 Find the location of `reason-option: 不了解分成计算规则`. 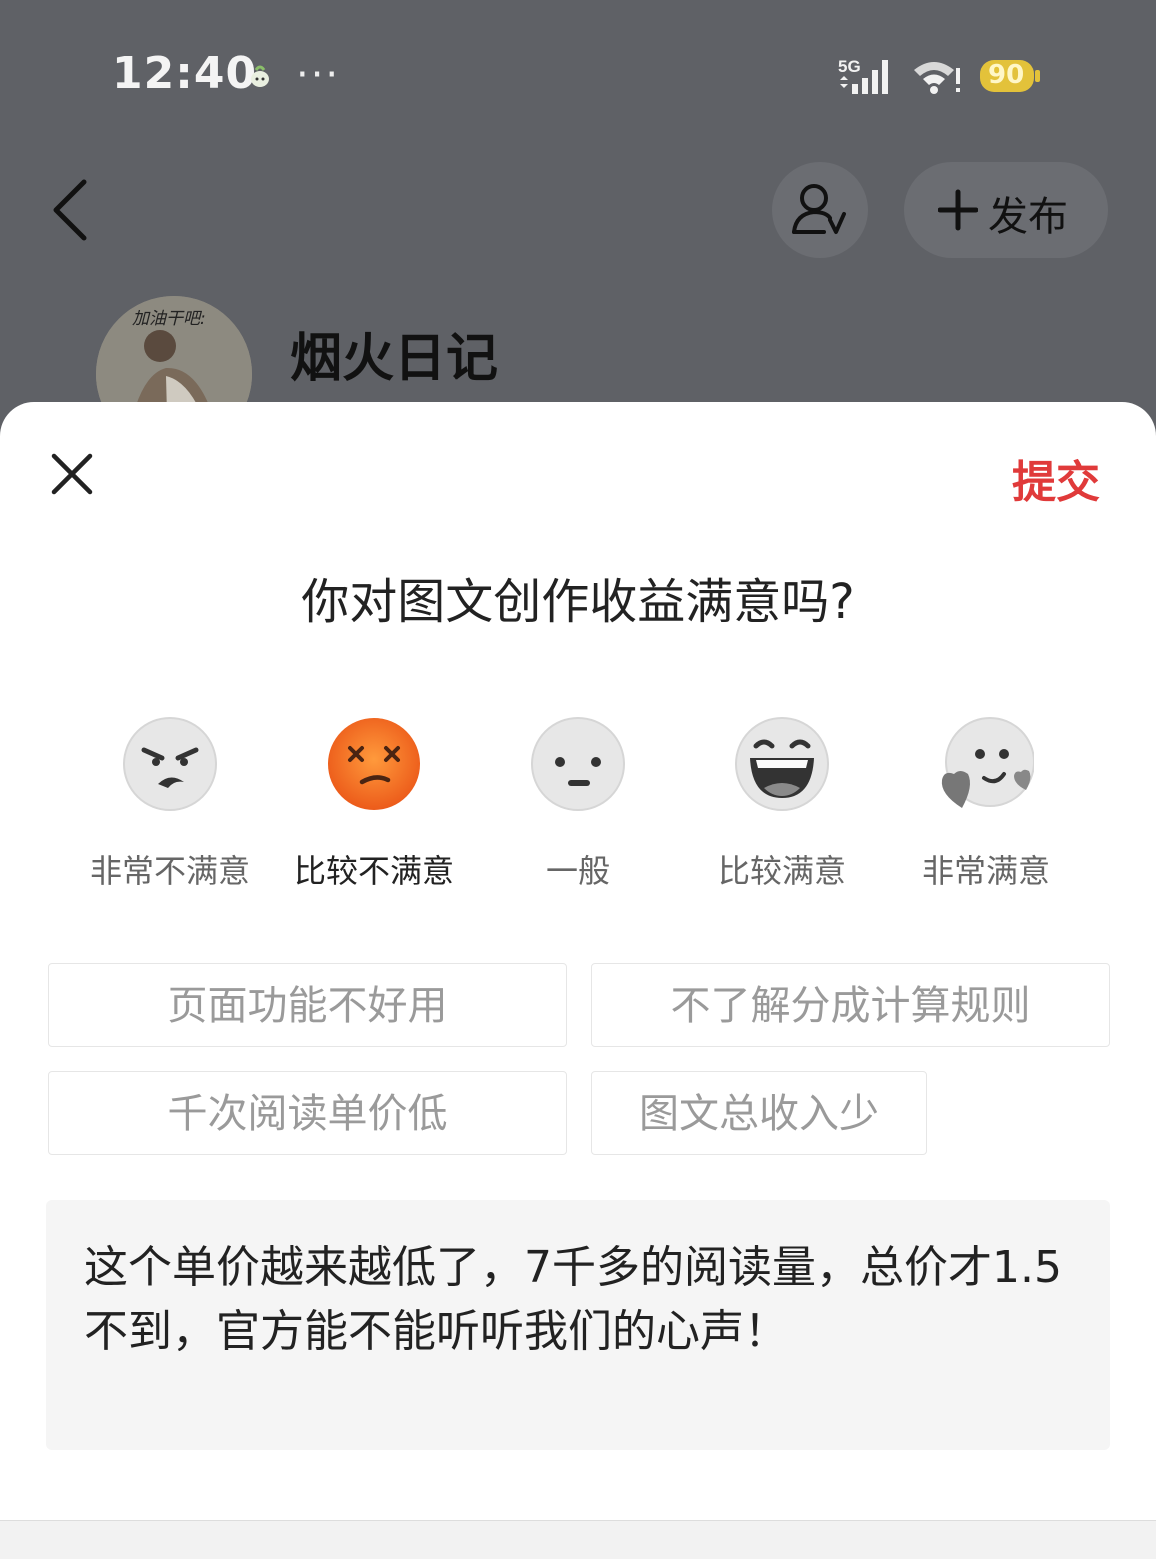

reason-option: 不了解分成计算规则 is located at coordinates (850, 1005).